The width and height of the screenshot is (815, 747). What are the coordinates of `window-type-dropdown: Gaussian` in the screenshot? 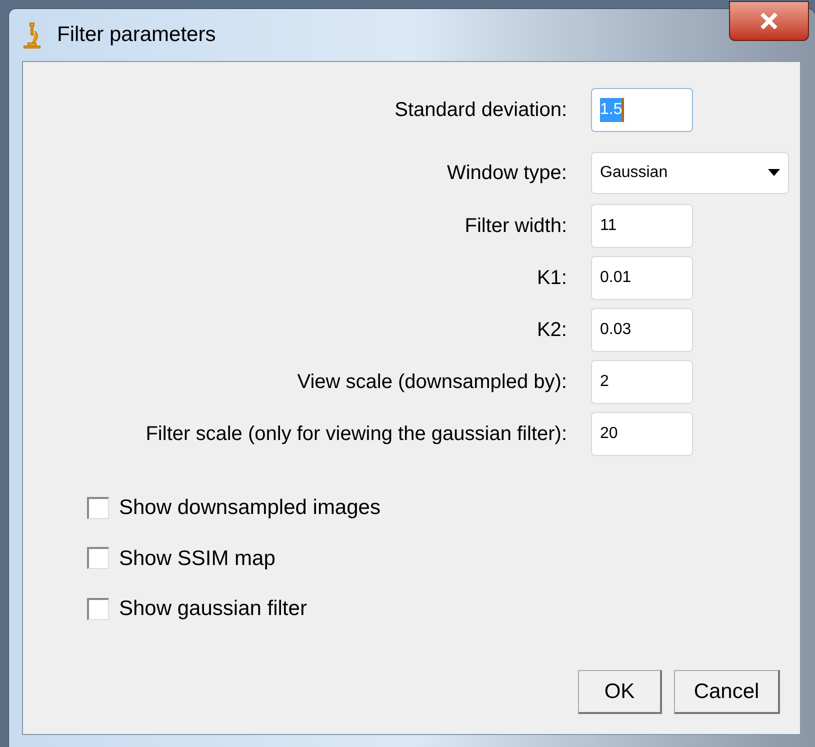 It's located at (690, 173).